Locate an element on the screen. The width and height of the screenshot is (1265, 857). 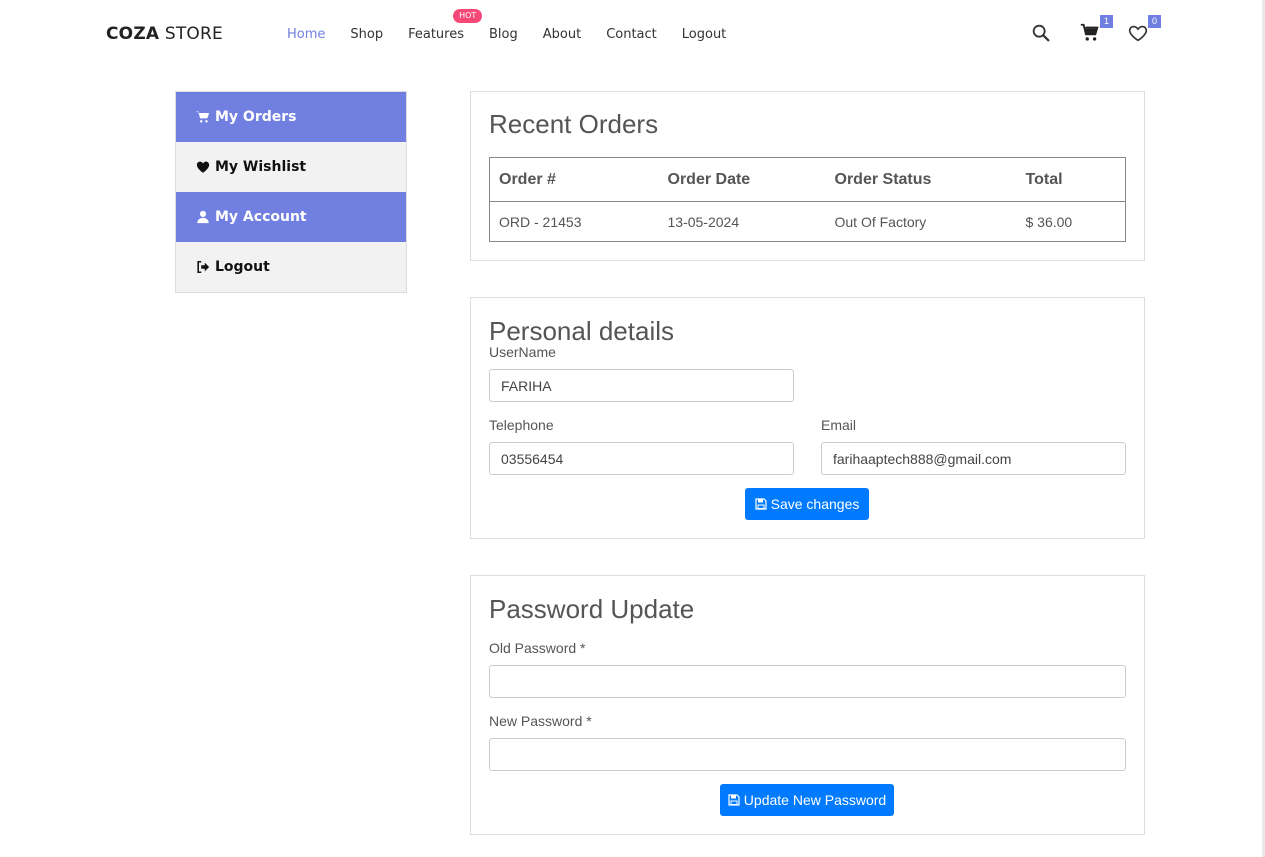
cart-button: 1 is located at coordinates (1096, 30).